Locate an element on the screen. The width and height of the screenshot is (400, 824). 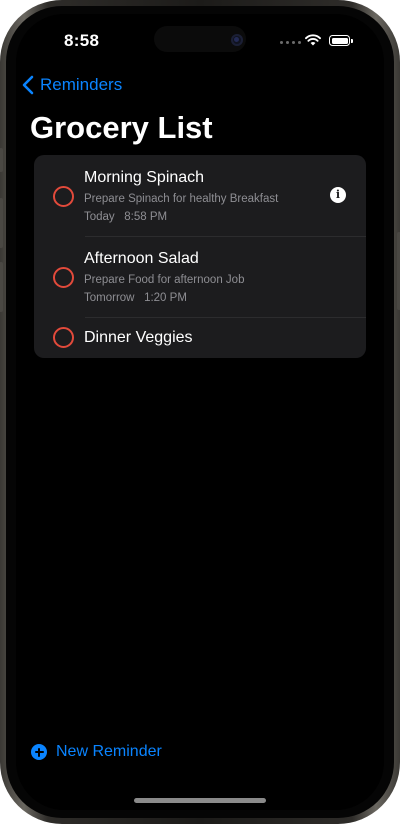
plus-circle-icon is located at coordinates (39, 752).